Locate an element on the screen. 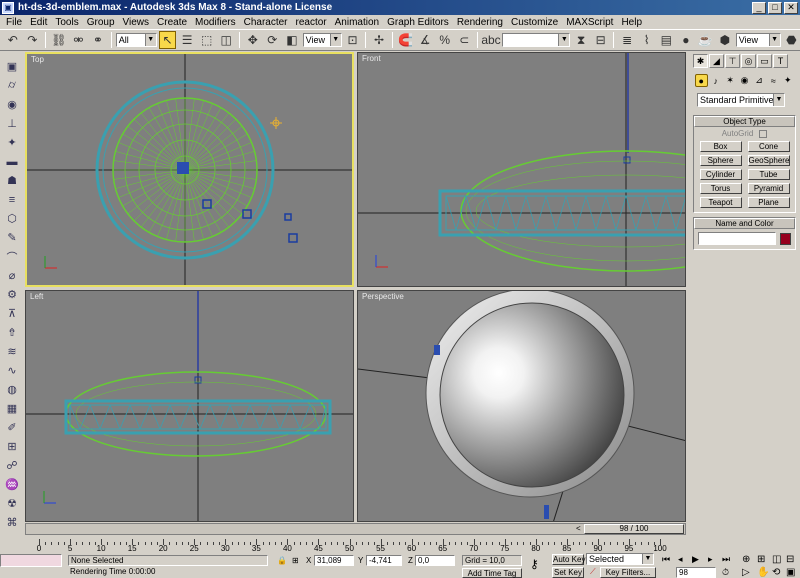 The height and width of the screenshot is (578, 800). noise-icon: ∿ is located at coordinates (12, 370).